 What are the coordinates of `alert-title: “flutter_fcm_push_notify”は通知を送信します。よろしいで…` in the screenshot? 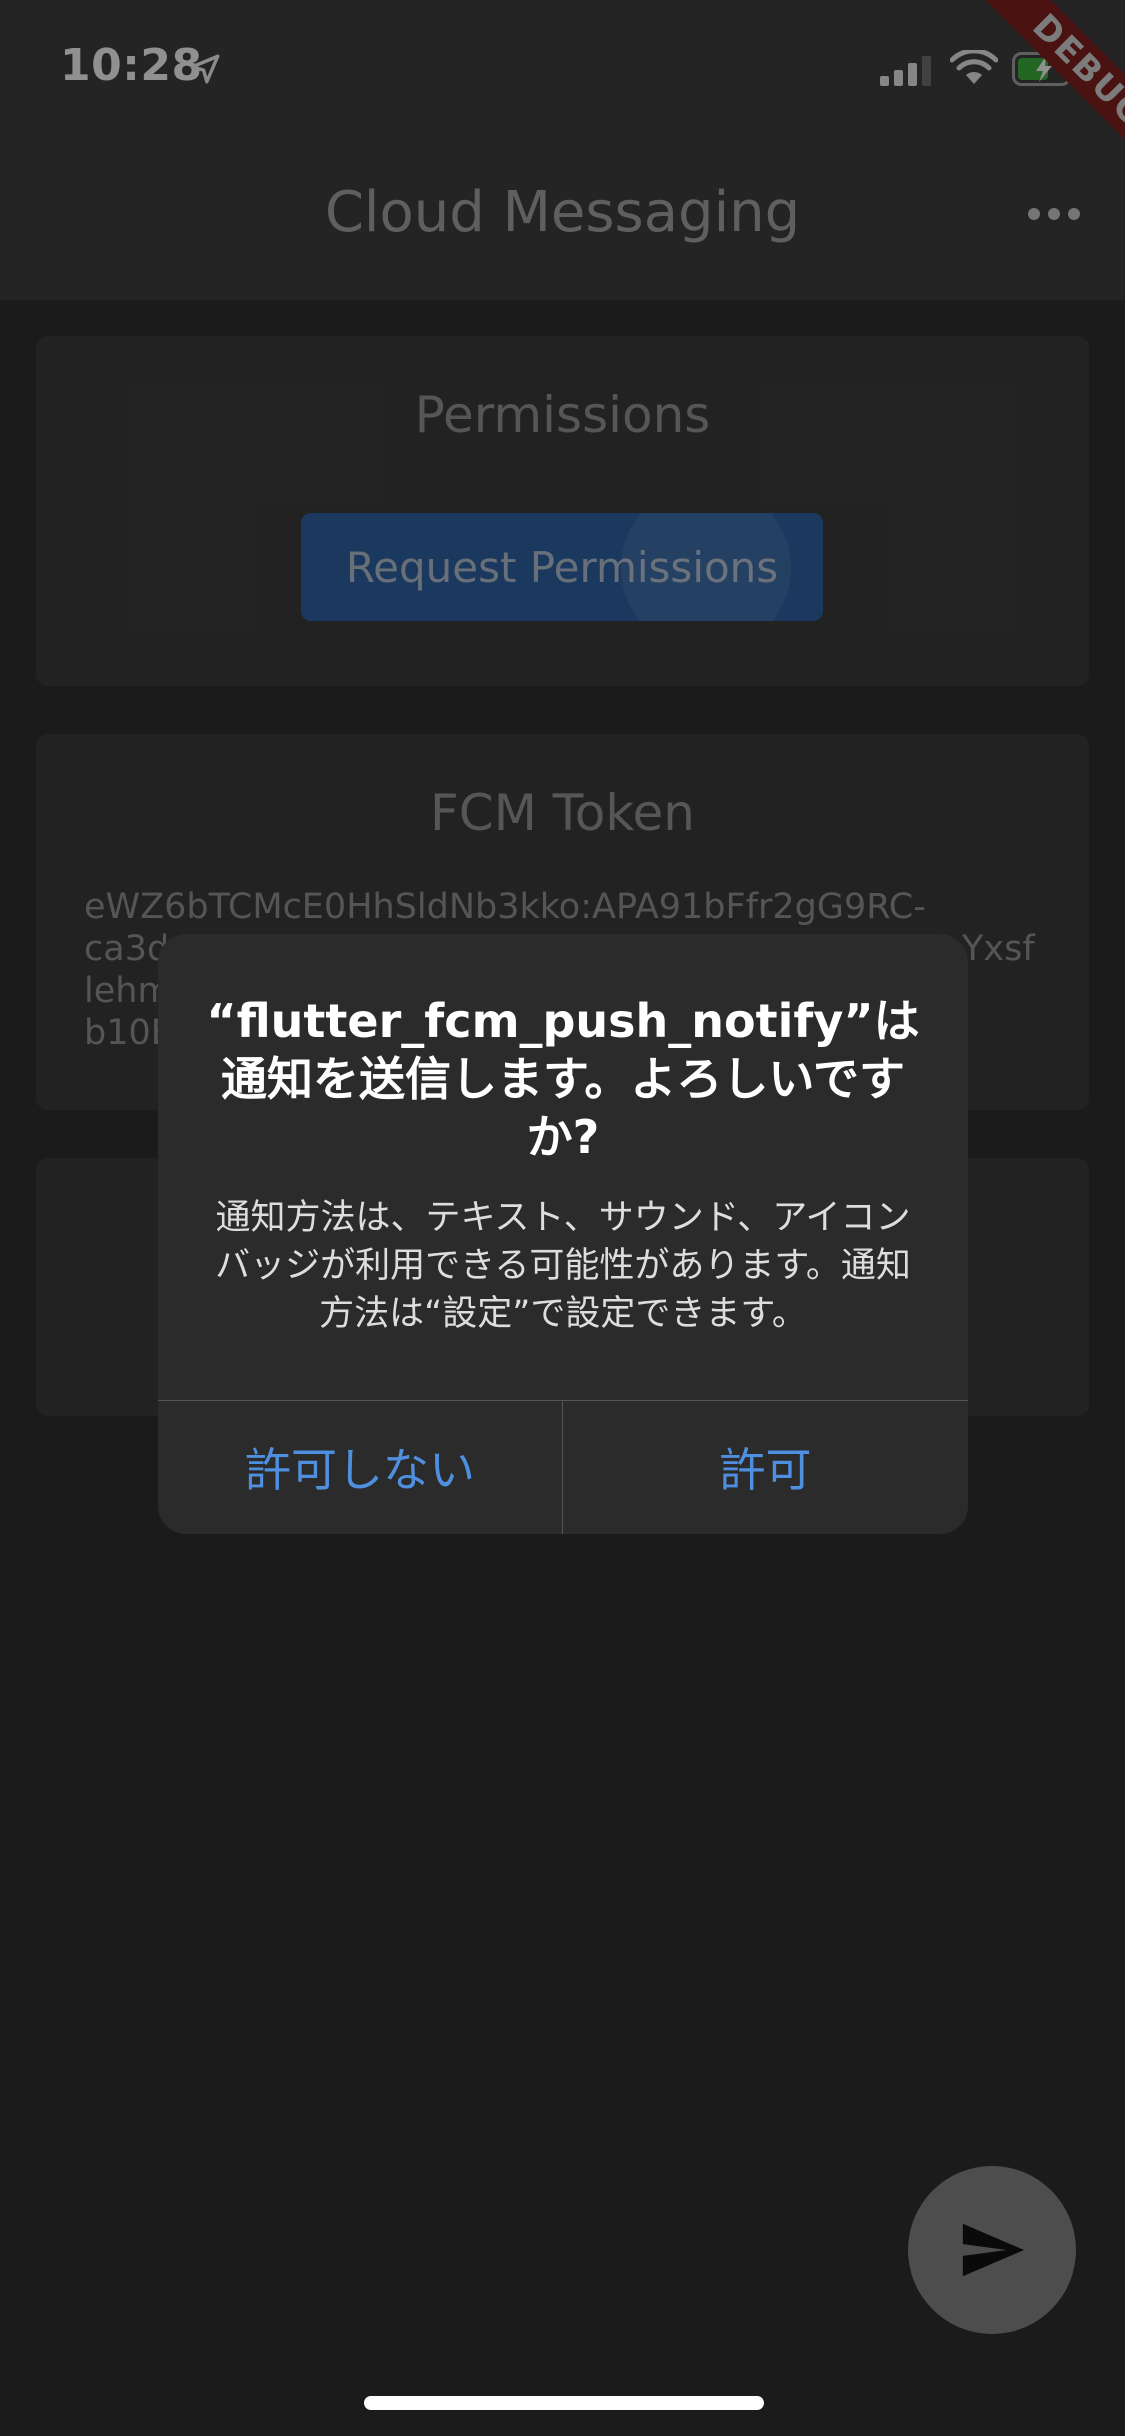 It's located at (563, 1079).